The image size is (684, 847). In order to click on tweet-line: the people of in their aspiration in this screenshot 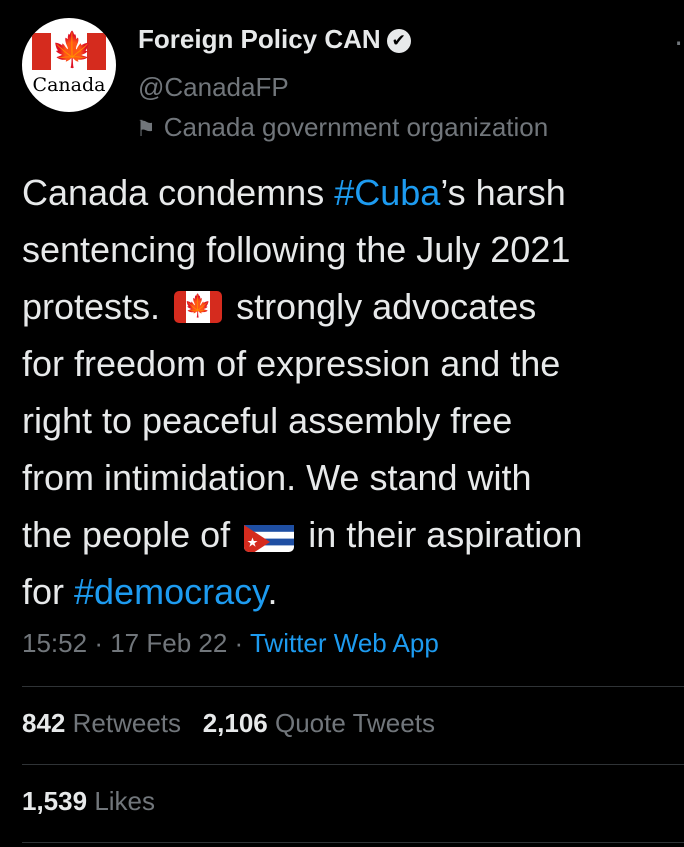, I will do `click(353, 534)`.